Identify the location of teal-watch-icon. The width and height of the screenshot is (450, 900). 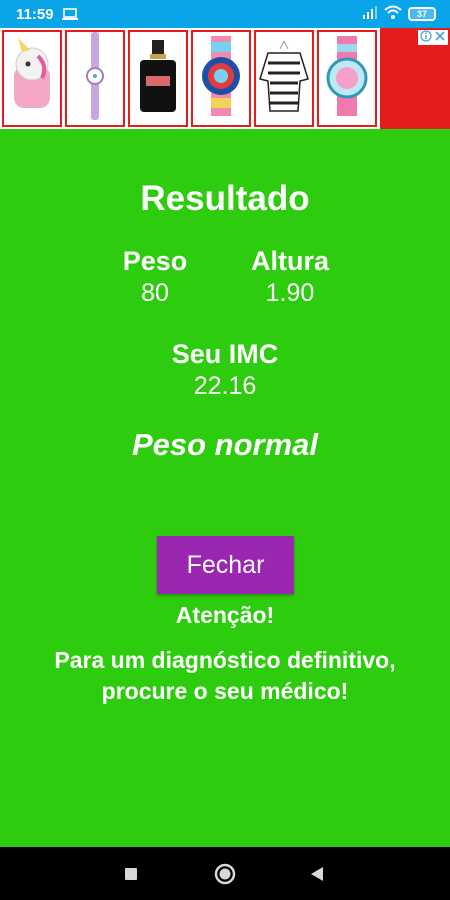
(347, 78).